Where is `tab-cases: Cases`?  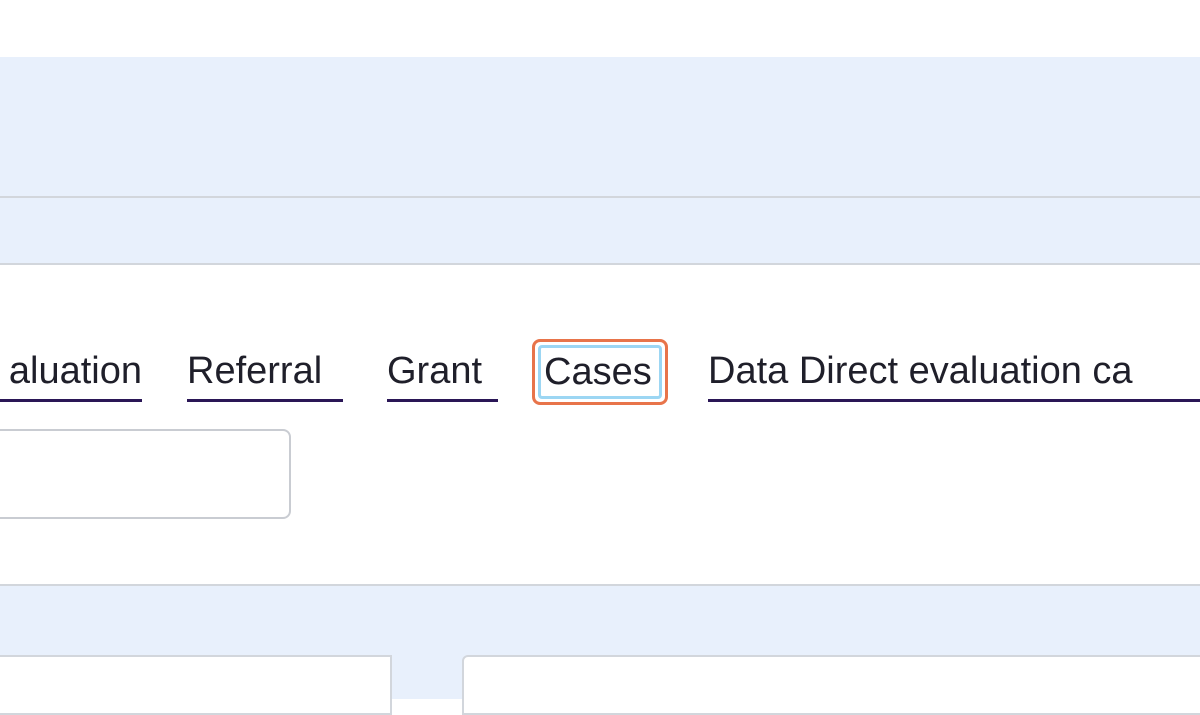
tab-cases: Cases is located at coordinates (600, 372).